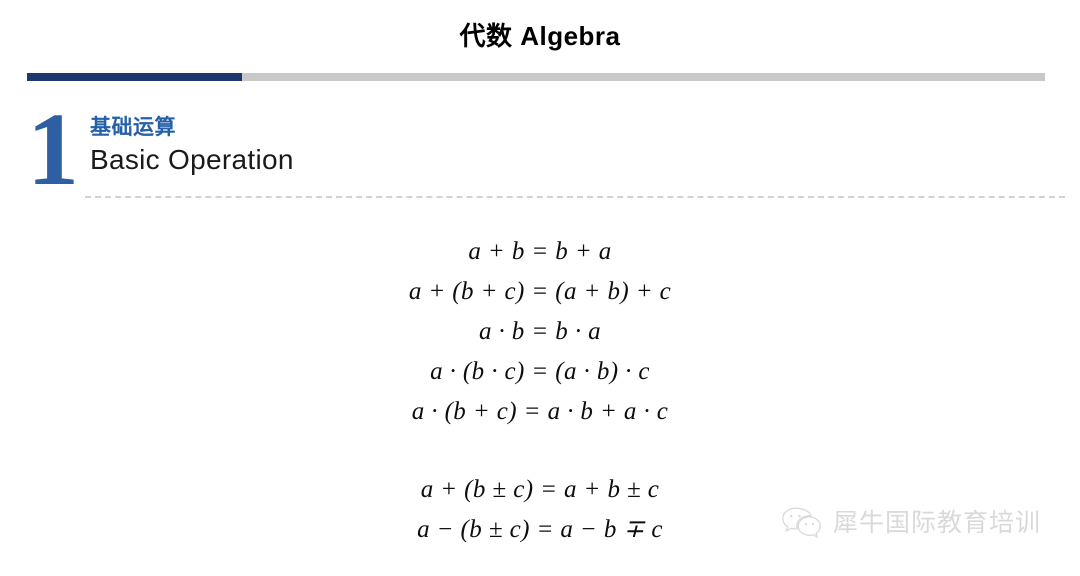 The width and height of the screenshot is (1080, 576). Describe the element at coordinates (540, 331) in the screenshot. I see `formula-line: a · b = b · a` at that location.